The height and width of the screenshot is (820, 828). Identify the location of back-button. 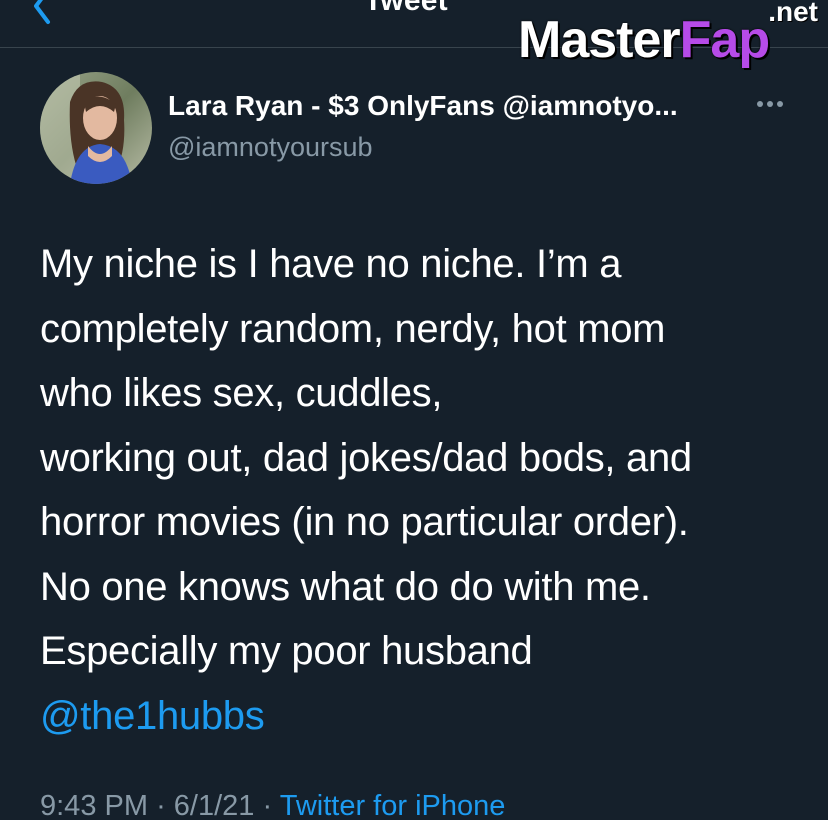
(42, 13).